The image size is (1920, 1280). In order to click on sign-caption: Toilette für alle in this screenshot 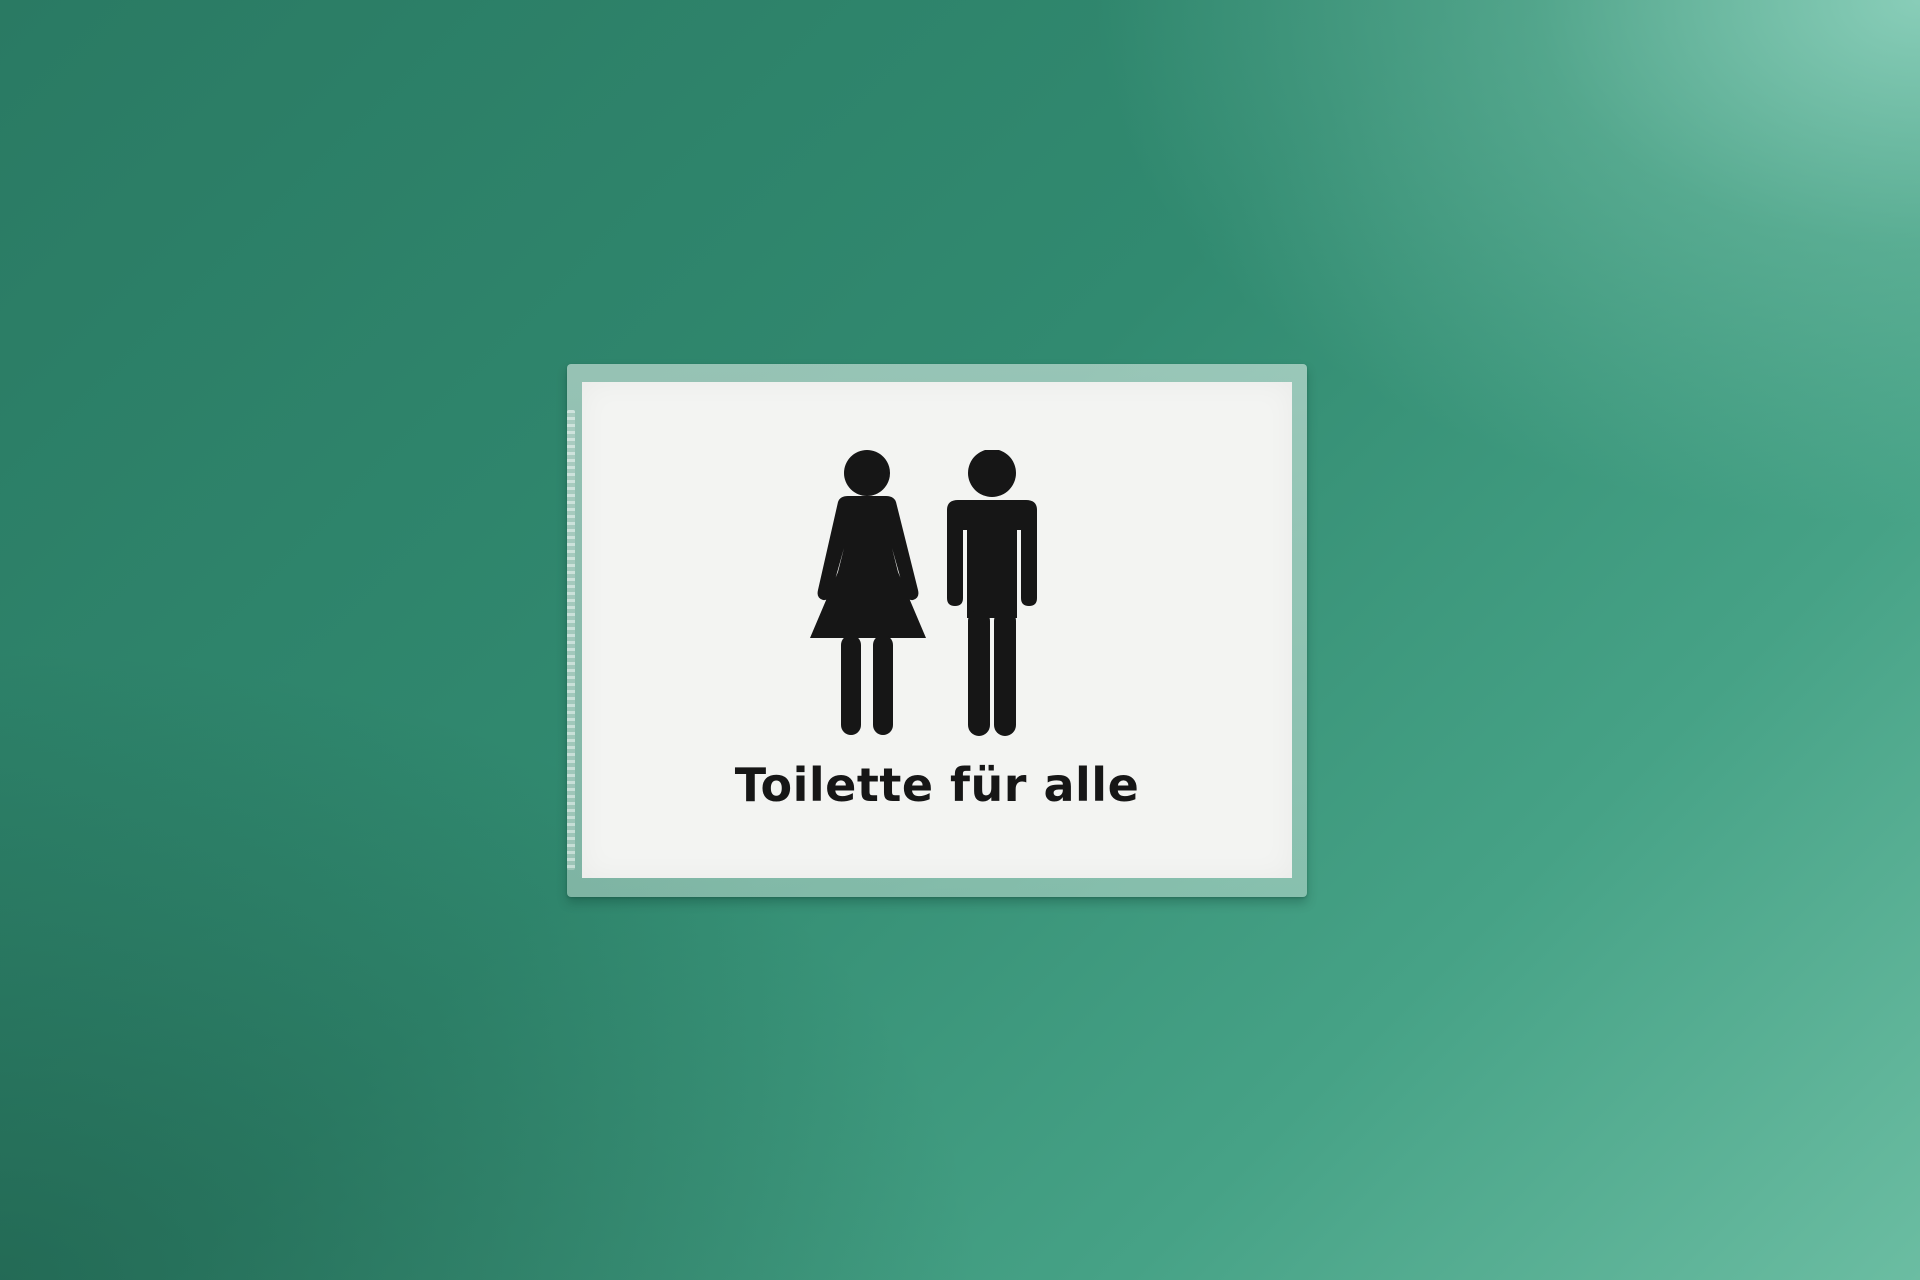, I will do `click(937, 785)`.